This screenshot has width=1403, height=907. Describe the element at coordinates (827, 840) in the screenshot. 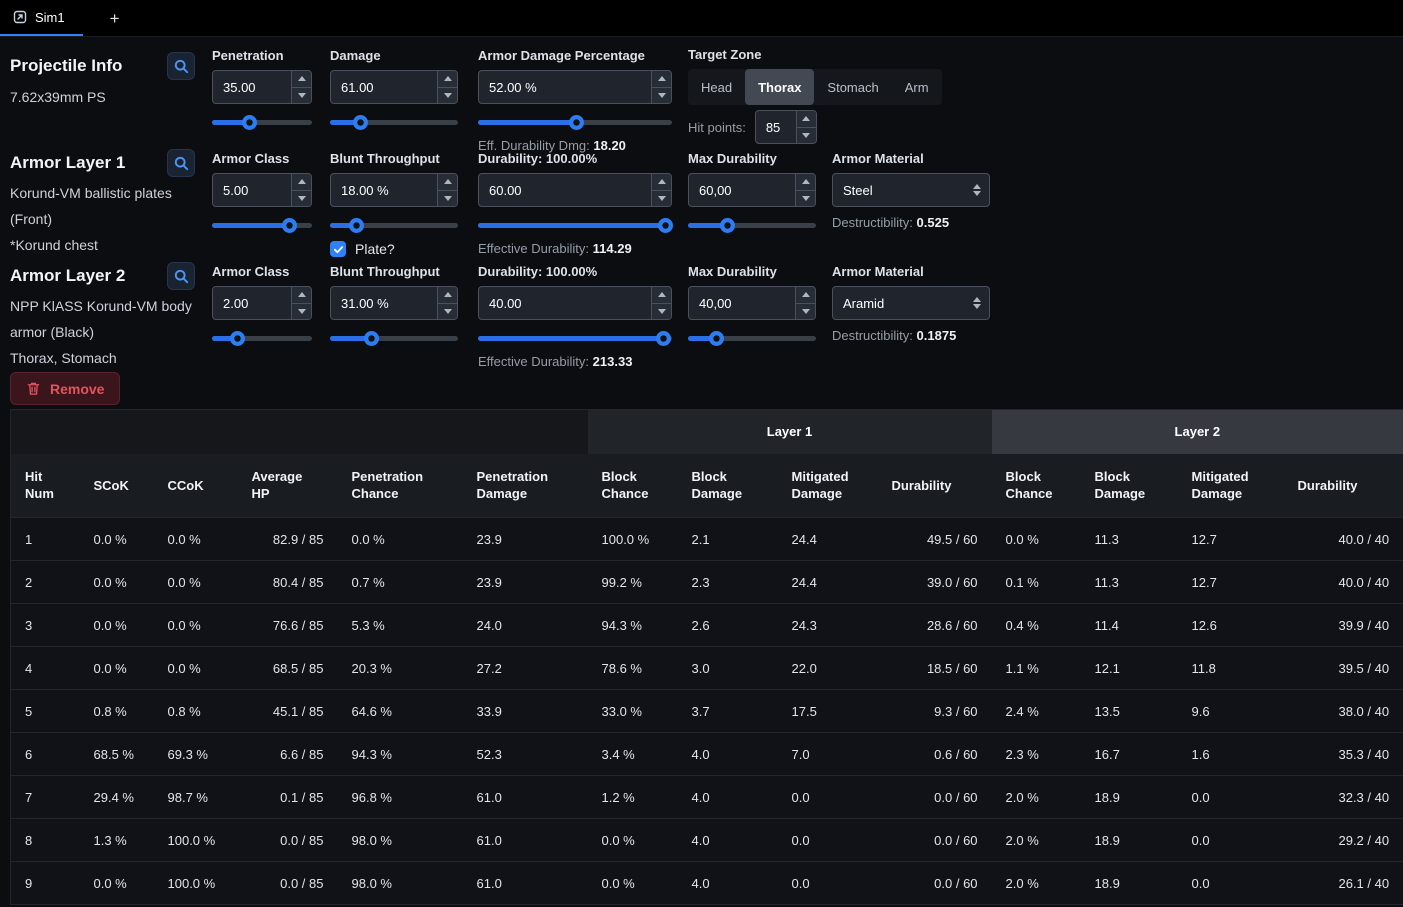

I see `table-cell: 0.0` at that location.